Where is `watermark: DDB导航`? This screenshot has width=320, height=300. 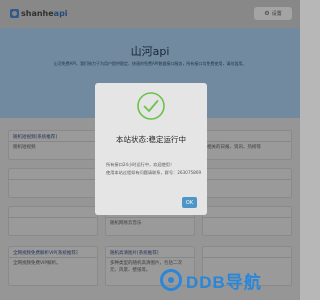 watermark: DDB导航 is located at coordinates (225, 280).